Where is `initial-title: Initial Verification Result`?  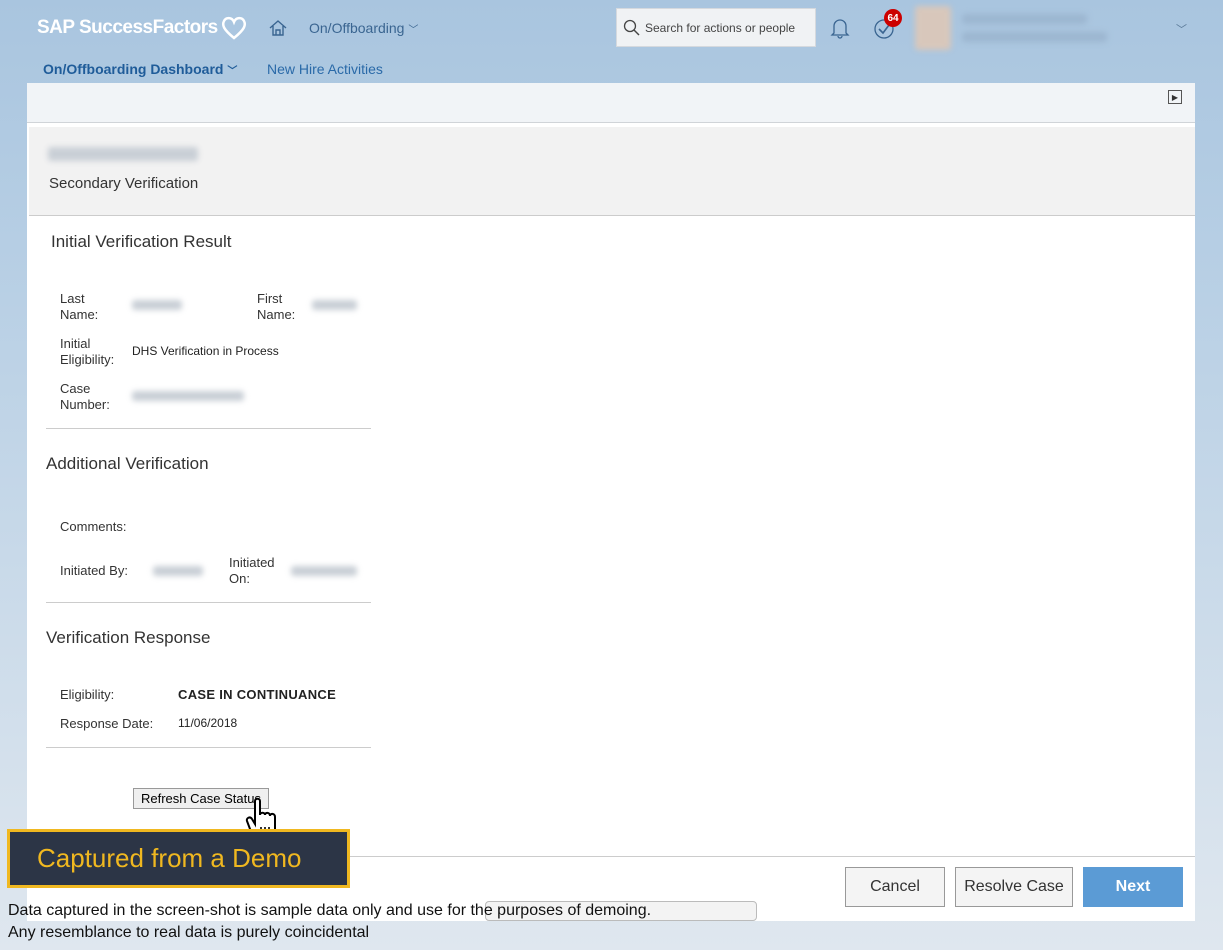 initial-title: Initial Verification Result is located at coordinates (141, 241).